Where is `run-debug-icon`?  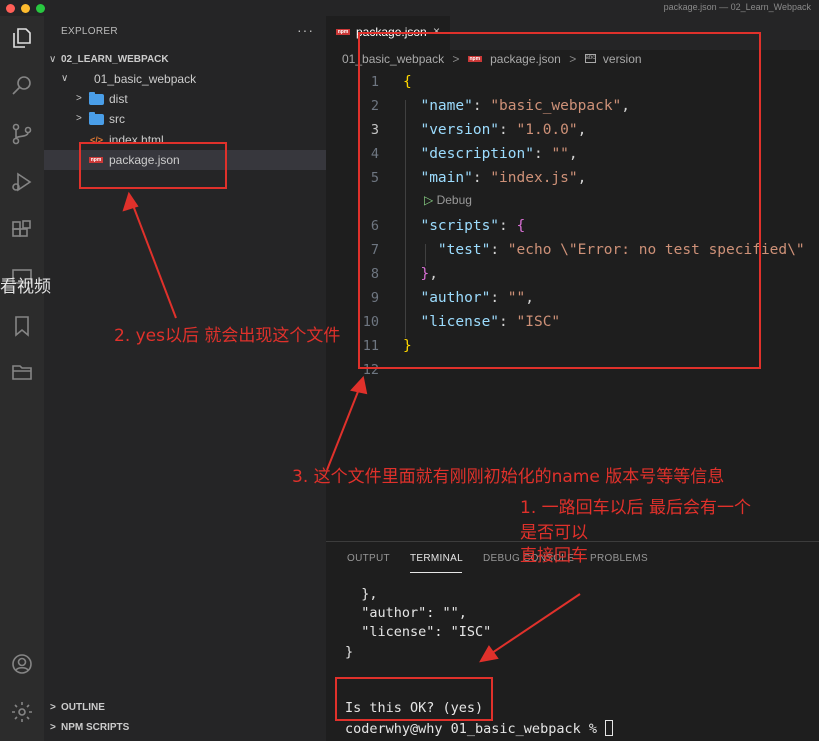 run-debug-icon is located at coordinates (22, 182).